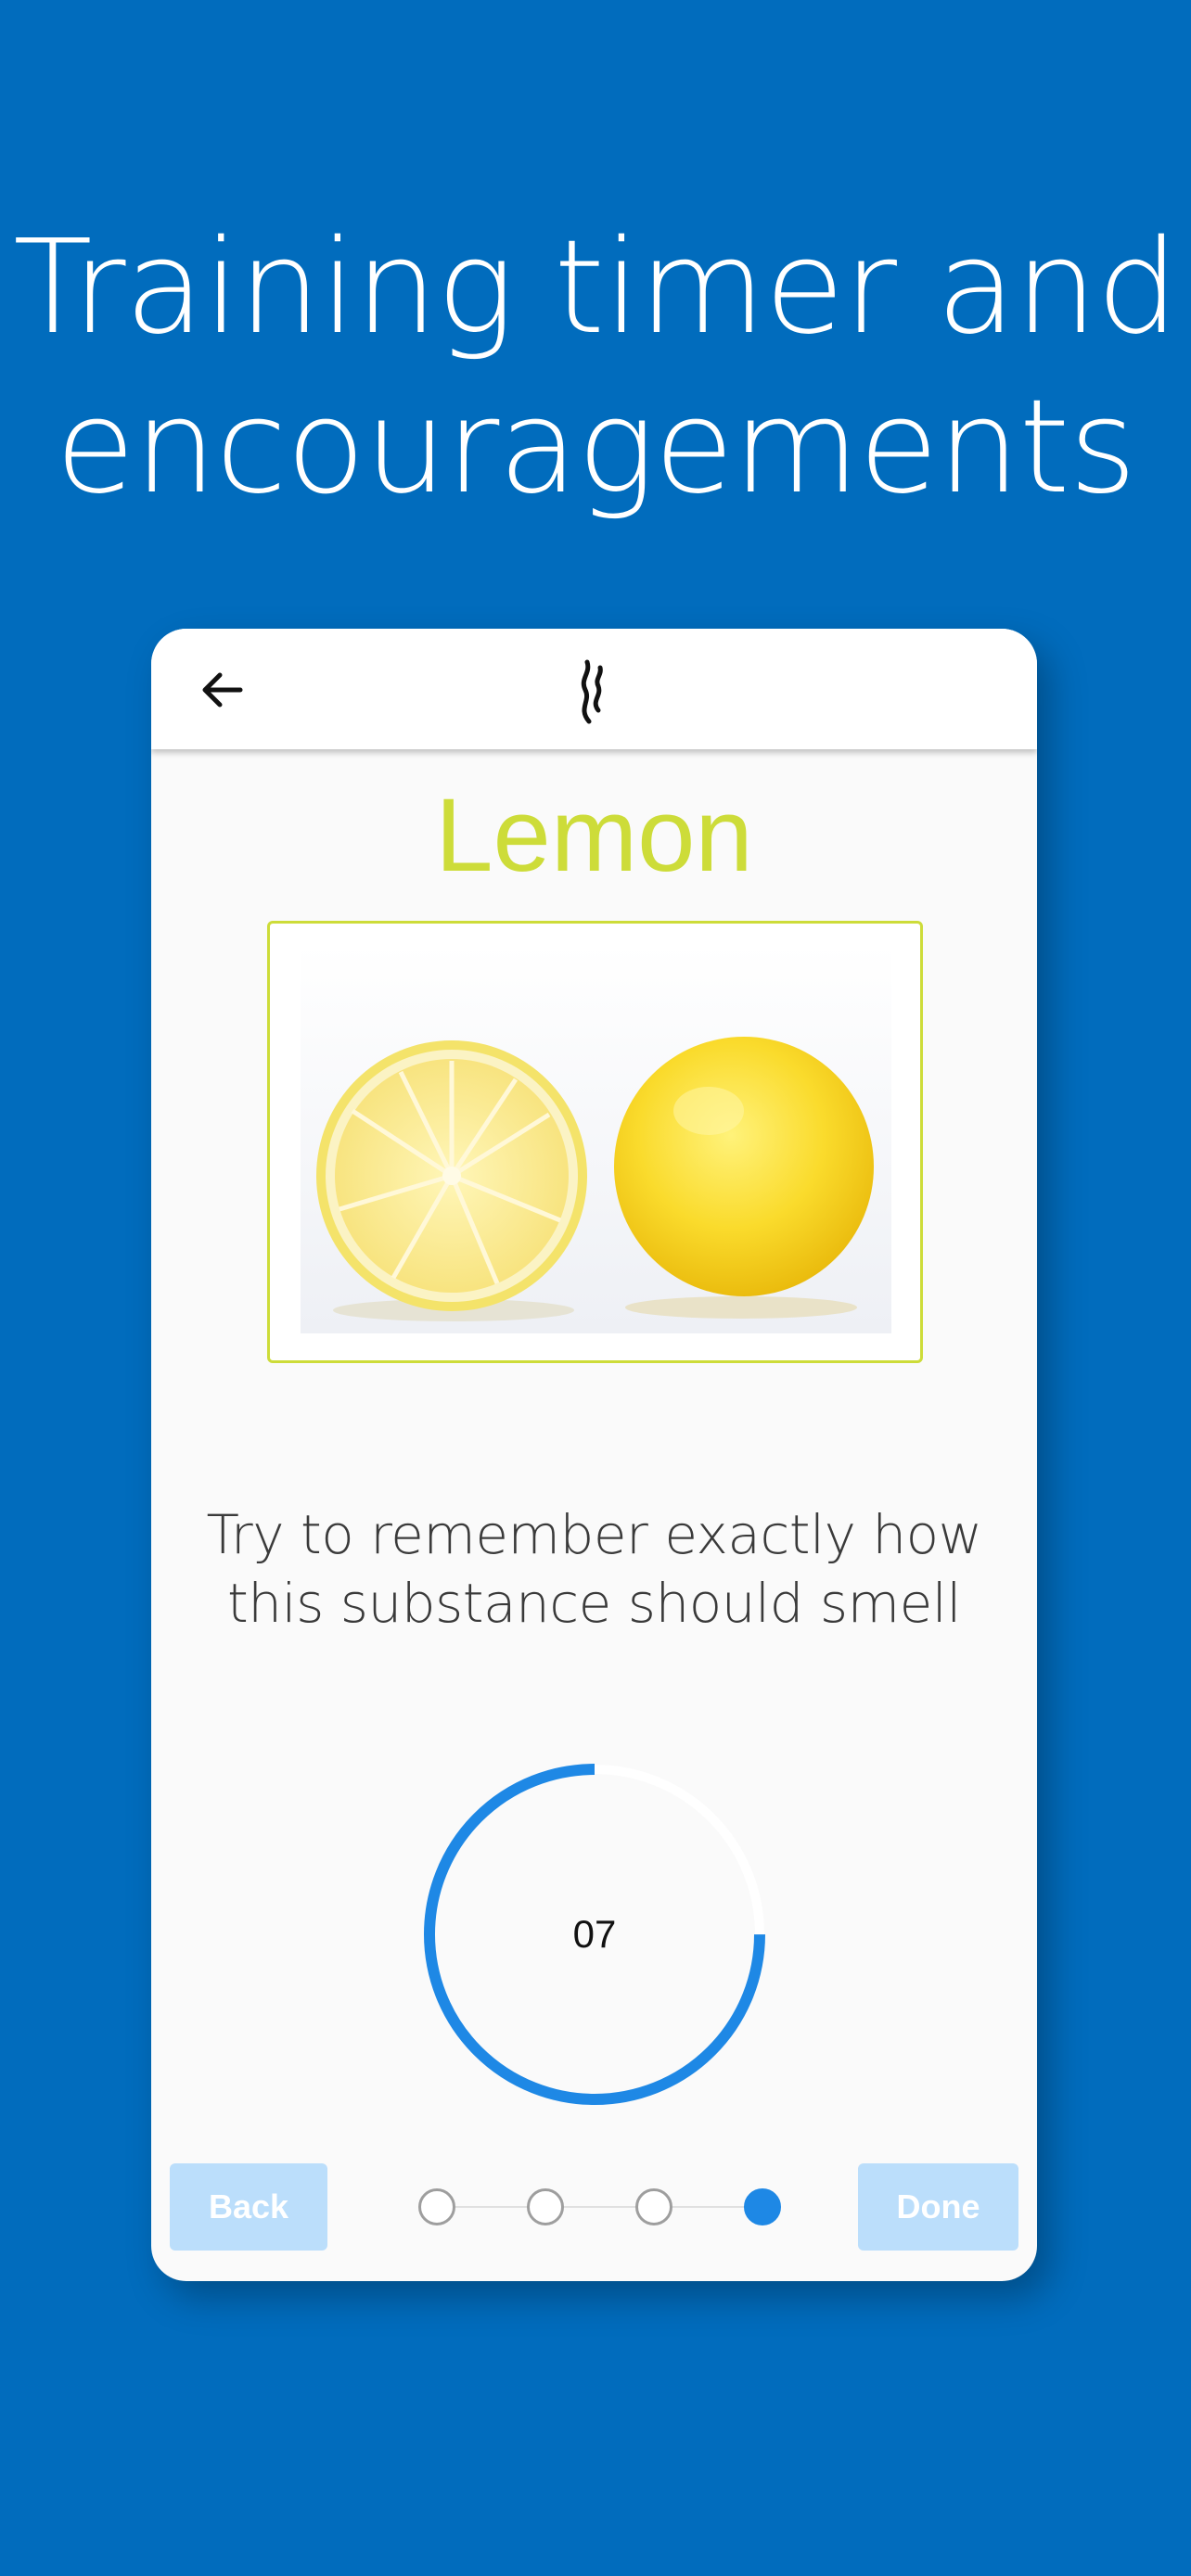 This screenshot has height=2576, width=1191. Describe the element at coordinates (592, 692) in the screenshot. I see `smell-wave-icon` at that location.